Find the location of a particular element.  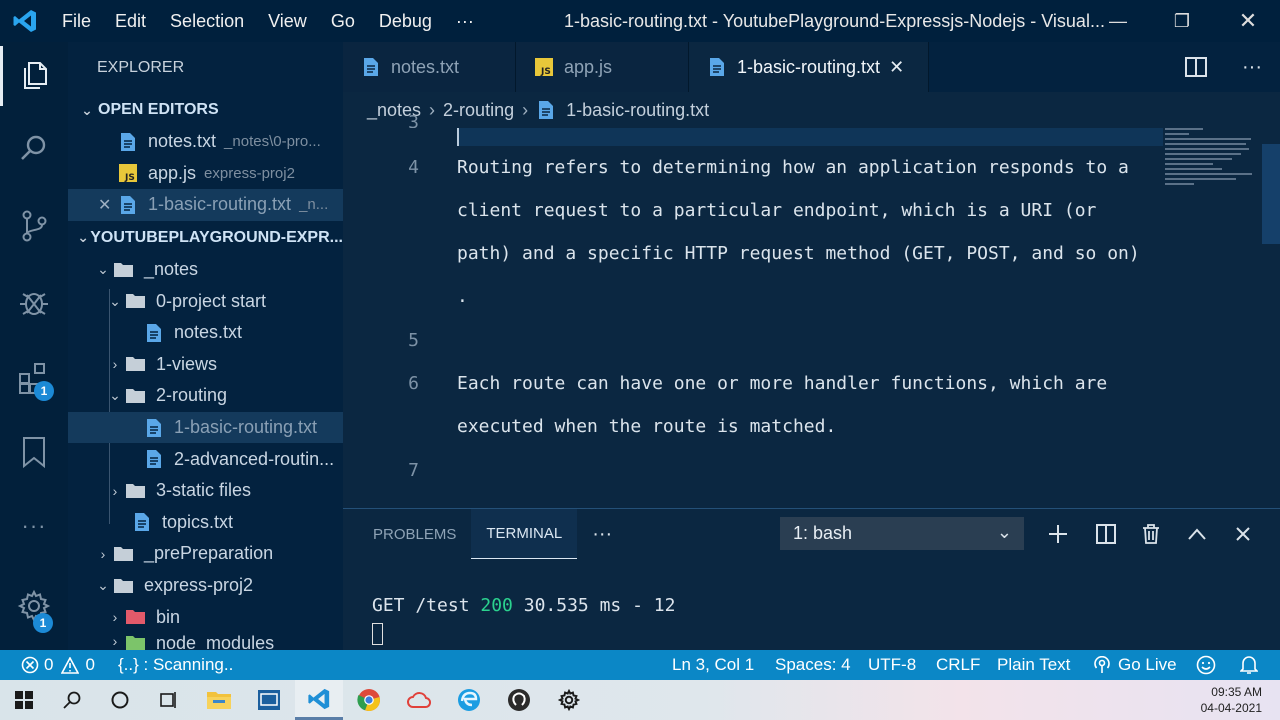

close-panel-icon is located at coordinates (1243, 533).